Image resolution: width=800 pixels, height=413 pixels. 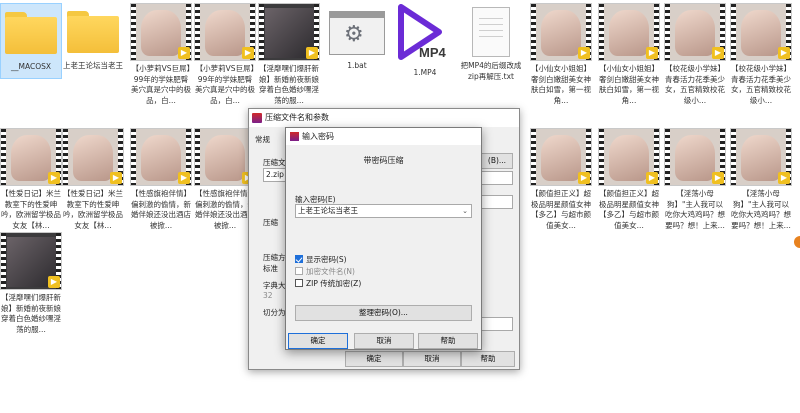 What do you see at coordinates (383, 160) in the screenshot?
I see `password-heading: 带密码压缩` at bounding box center [383, 160].